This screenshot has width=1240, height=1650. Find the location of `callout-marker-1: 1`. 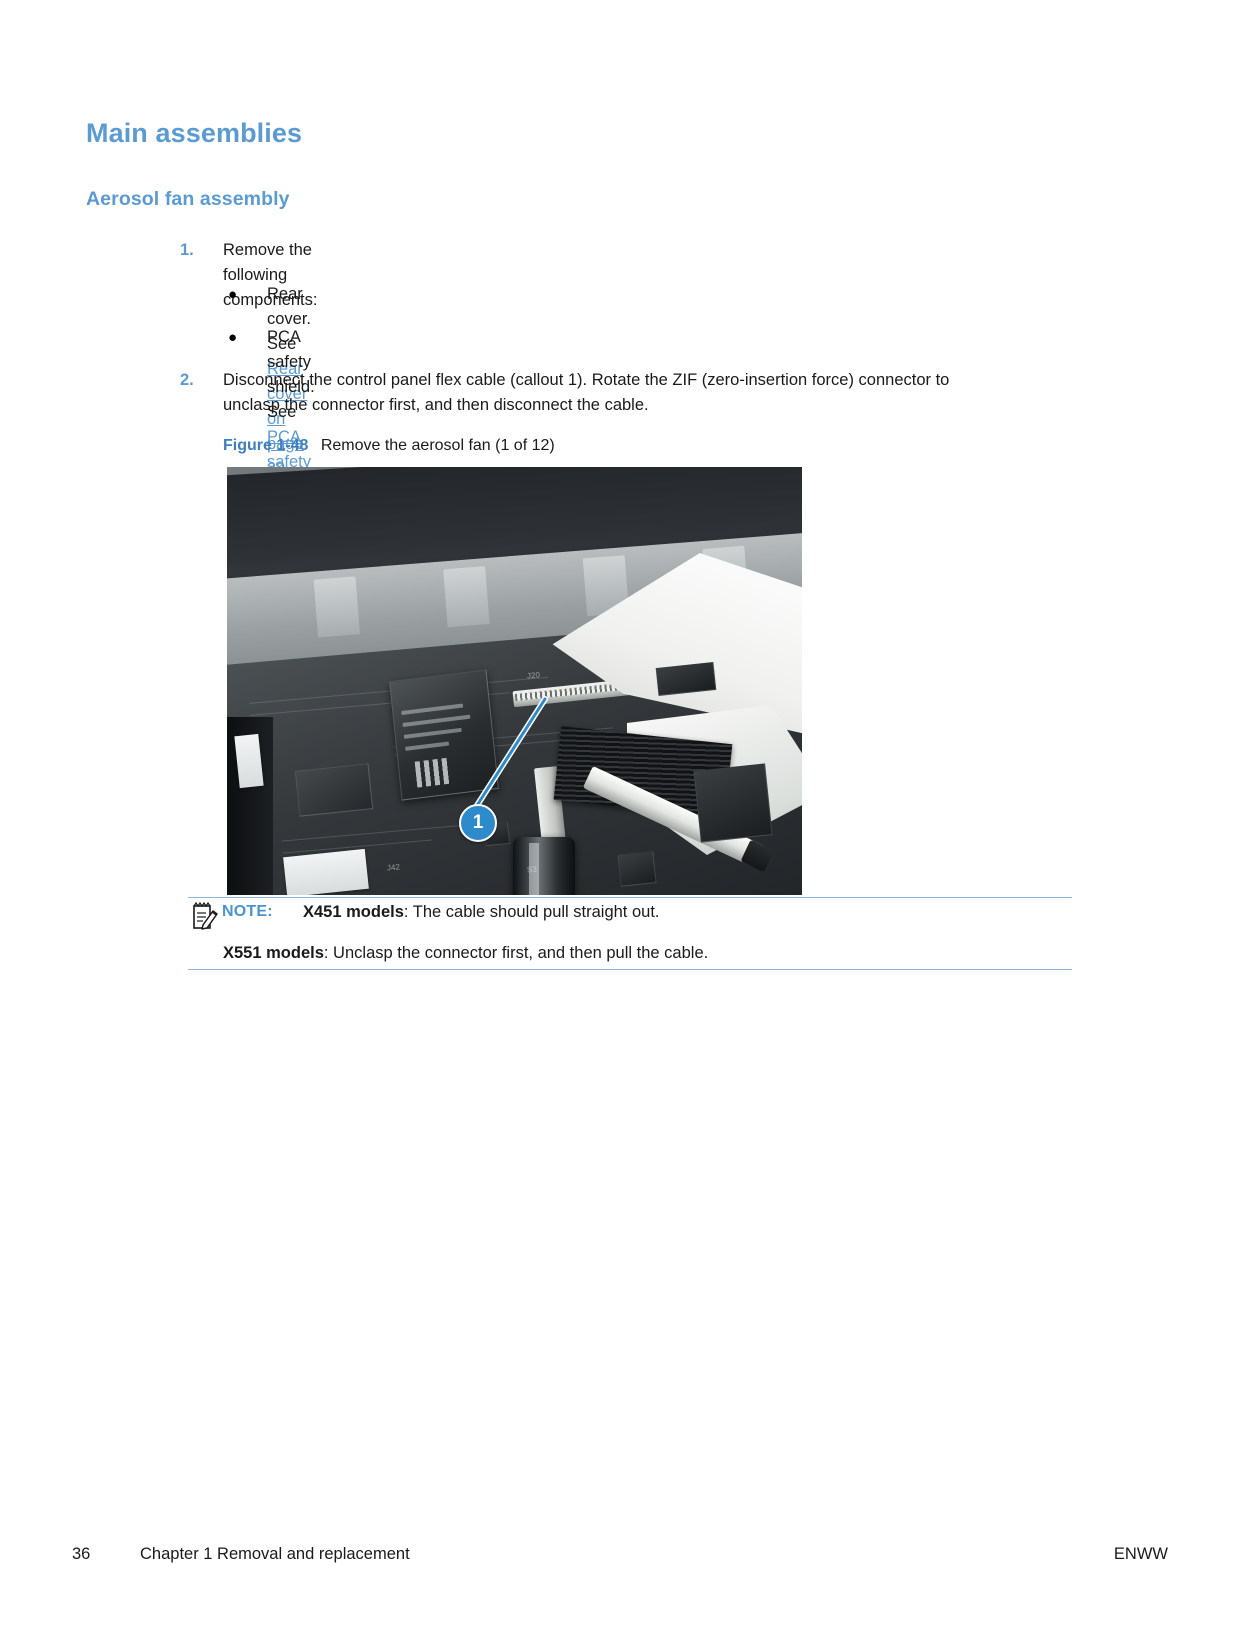

callout-marker-1: 1 is located at coordinates (478, 823).